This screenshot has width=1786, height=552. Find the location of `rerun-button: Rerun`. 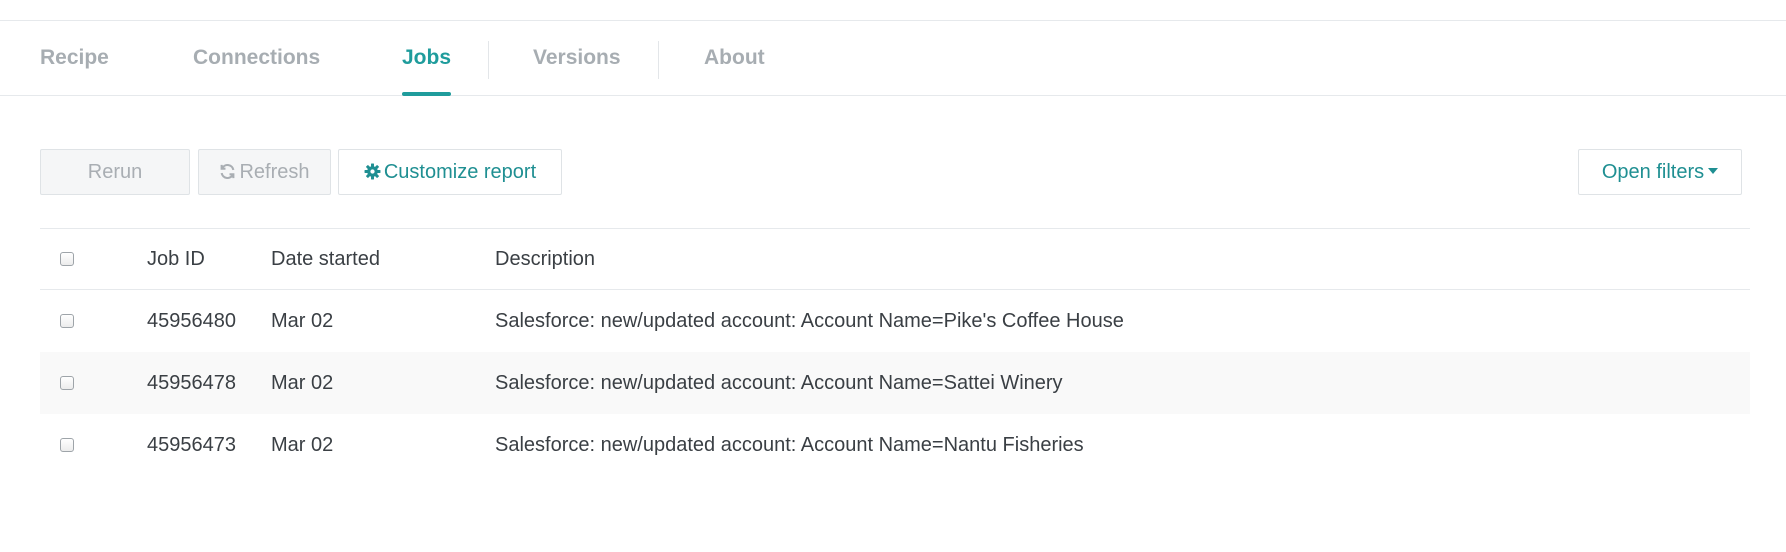

rerun-button: Rerun is located at coordinates (115, 172).